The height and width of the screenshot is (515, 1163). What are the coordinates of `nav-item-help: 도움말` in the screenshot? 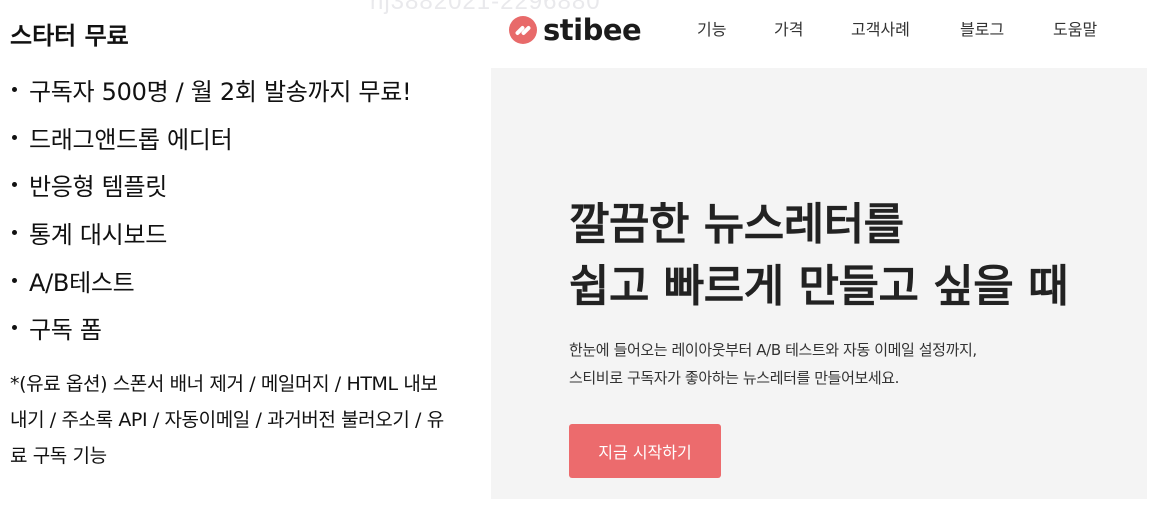 It's located at (1075, 30).